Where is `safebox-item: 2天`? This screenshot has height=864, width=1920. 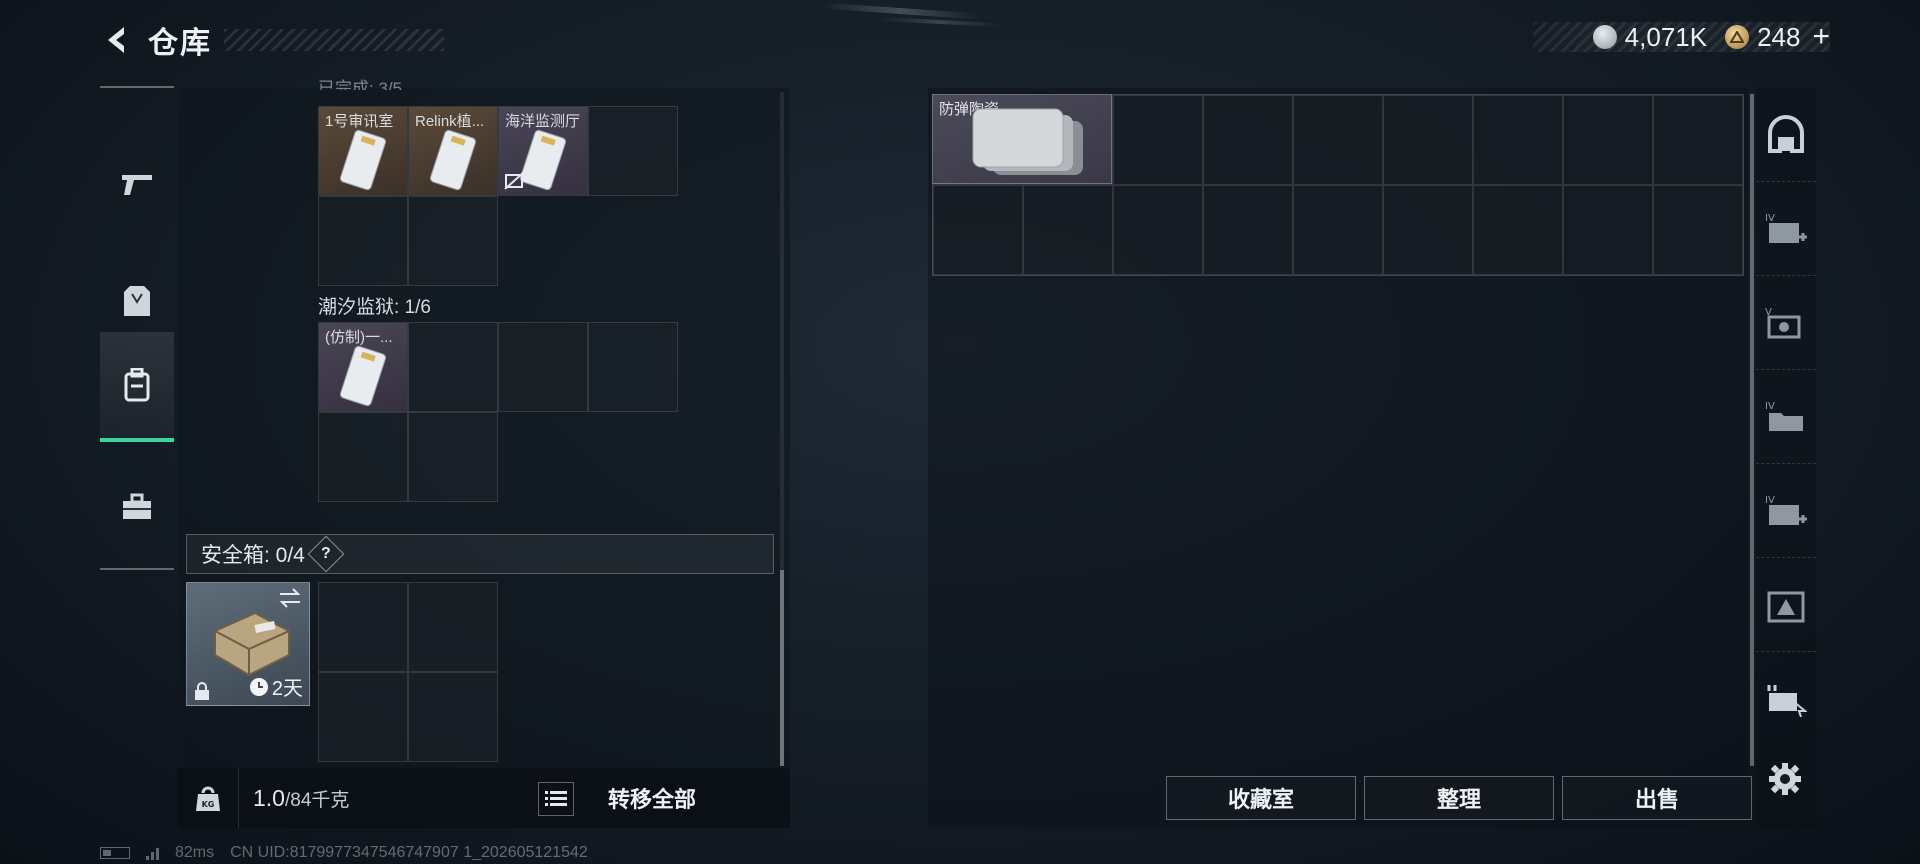 safebox-item: 2天 is located at coordinates (248, 644).